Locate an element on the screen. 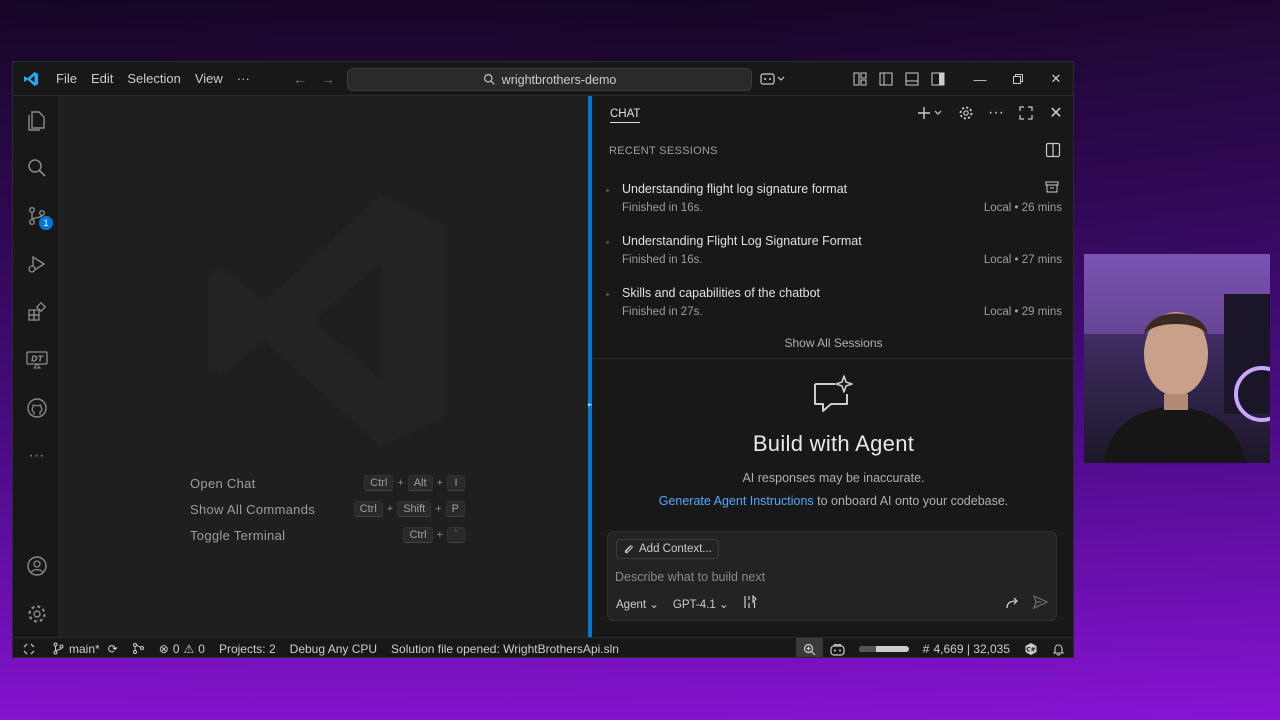 This screenshot has height=720, width=1280. copilot-menu-icon is located at coordinates (773, 79).